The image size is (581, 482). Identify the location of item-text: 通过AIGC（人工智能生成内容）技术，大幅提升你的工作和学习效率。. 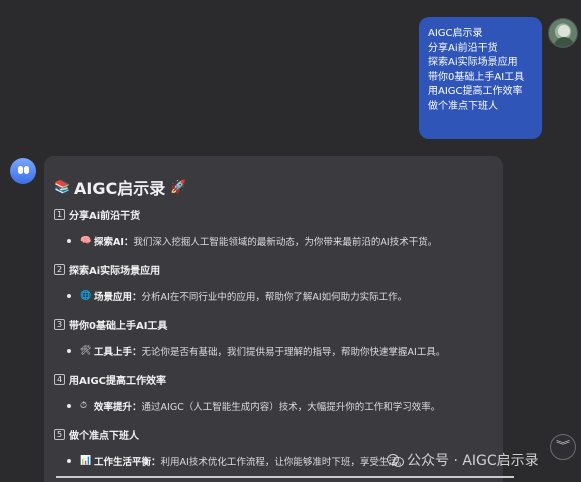
(291, 407).